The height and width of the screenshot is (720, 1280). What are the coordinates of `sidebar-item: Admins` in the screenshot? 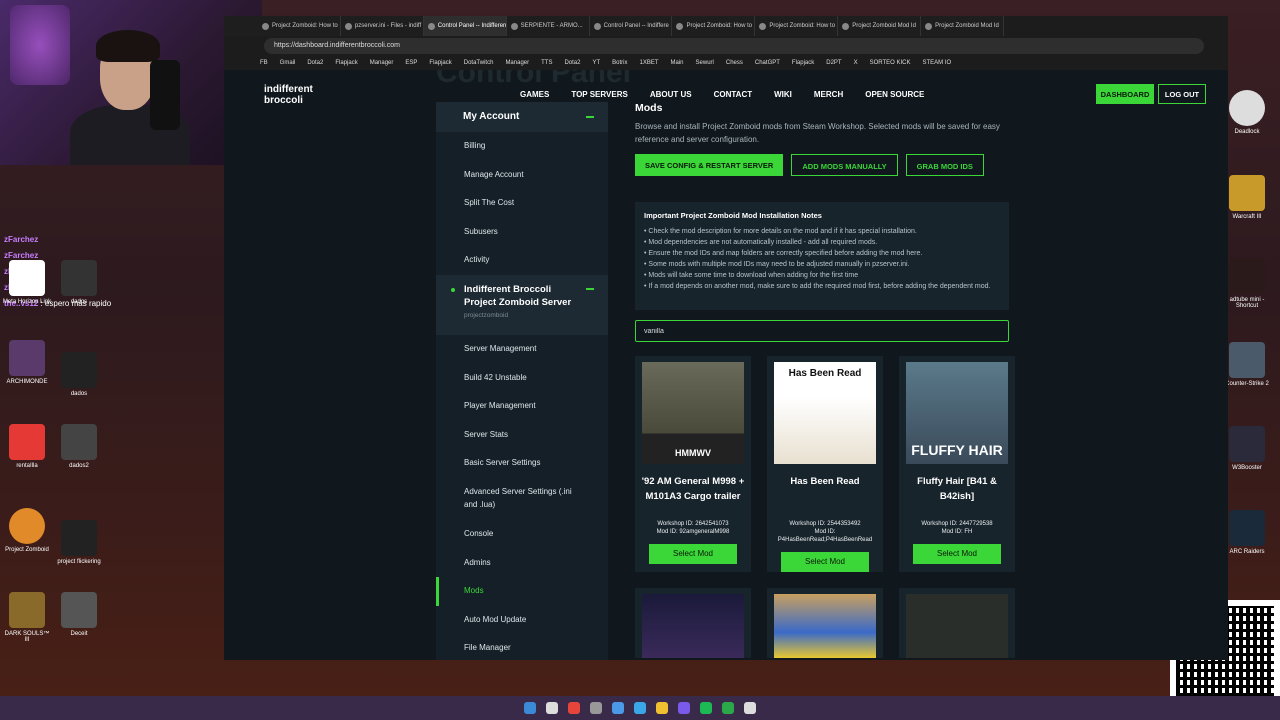 It's located at (522, 563).